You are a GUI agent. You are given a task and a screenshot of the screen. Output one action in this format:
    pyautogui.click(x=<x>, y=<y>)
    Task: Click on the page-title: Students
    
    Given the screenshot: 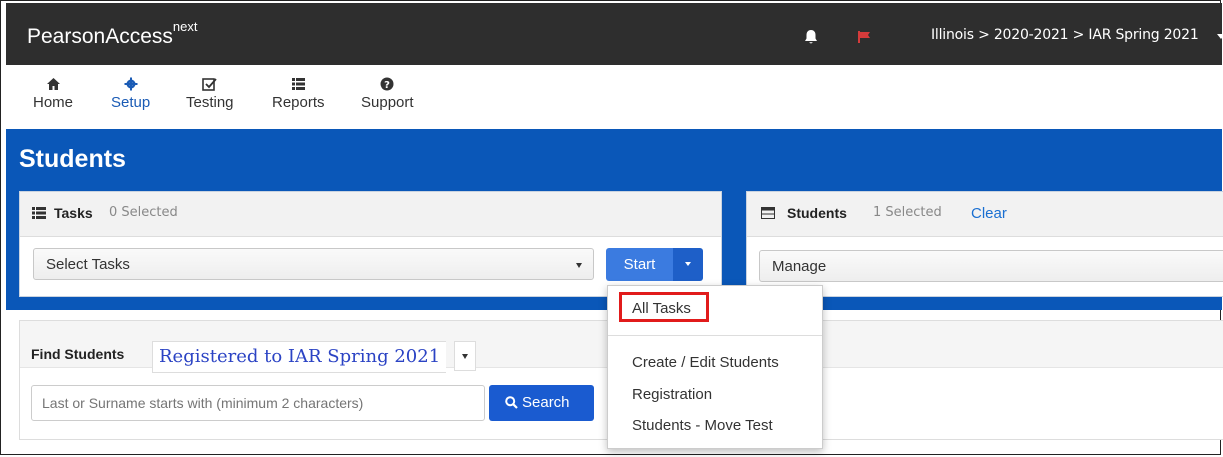 What is the action you would take?
    pyautogui.click(x=72, y=159)
    